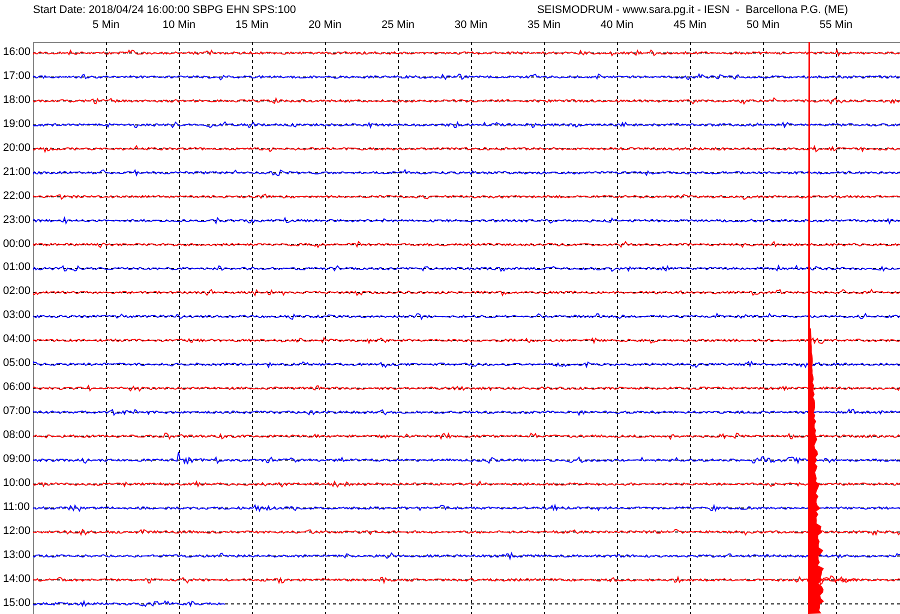 The width and height of the screenshot is (900, 614). What do you see at coordinates (17, 267) in the screenshot?
I see `hour-label: 01:00` at bounding box center [17, 267].